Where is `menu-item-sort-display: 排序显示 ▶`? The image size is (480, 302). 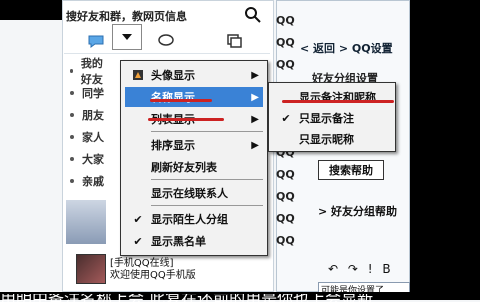
menu-item-sort-display: 排序显示 ▶ is located at coordinates (194, 145).